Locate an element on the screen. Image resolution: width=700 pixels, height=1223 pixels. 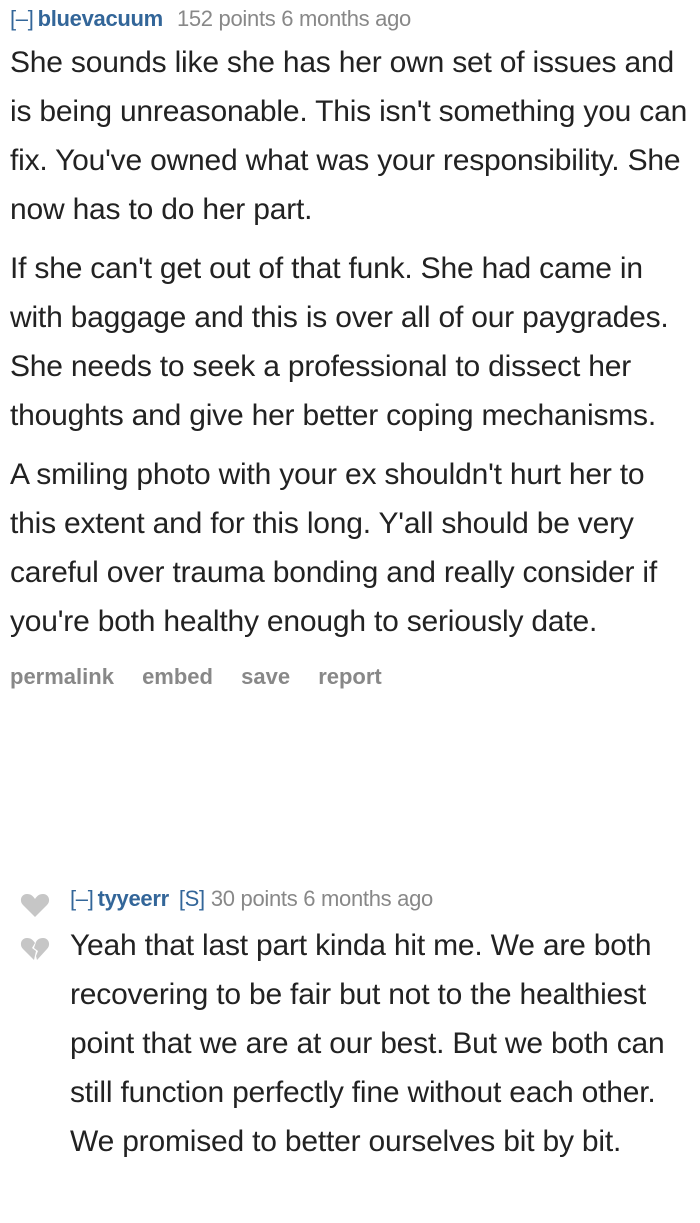
report-button: report is located at coordinates (350, 676).